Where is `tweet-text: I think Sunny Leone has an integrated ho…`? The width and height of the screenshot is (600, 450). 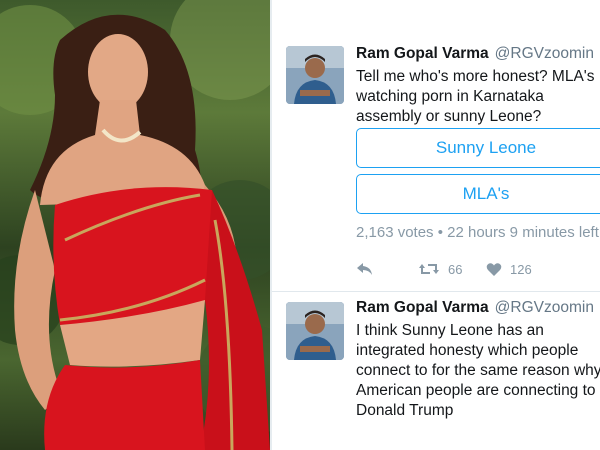
tweet-text: I think Sunny Leone has an integrated ho… is located at coordinates (478, 370).